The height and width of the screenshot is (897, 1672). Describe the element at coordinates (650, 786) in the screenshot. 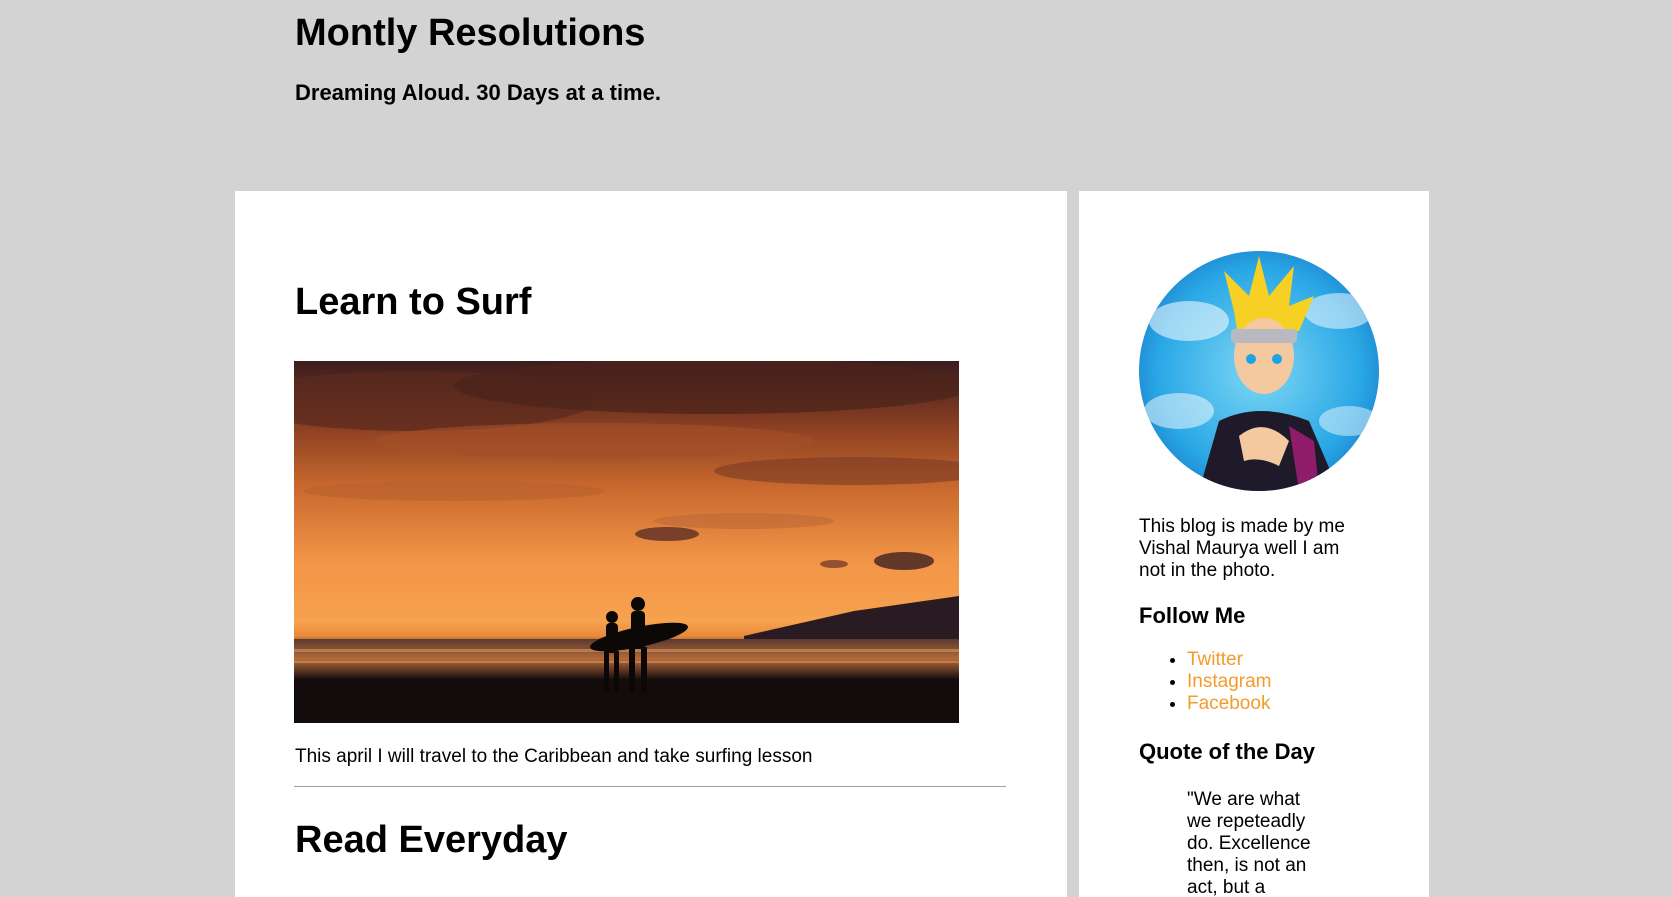

I see `post-divider` at that location.